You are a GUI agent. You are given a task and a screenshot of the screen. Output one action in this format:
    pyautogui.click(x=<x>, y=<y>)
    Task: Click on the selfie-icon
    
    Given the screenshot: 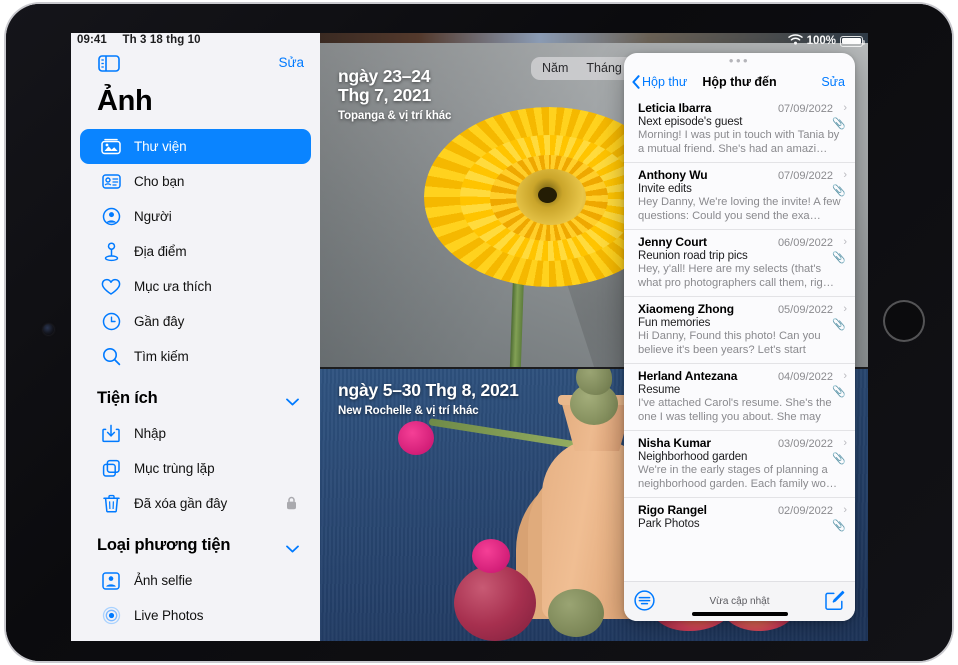 What is the action you would take?
    pyautogui.click(x=111, y=581)
    